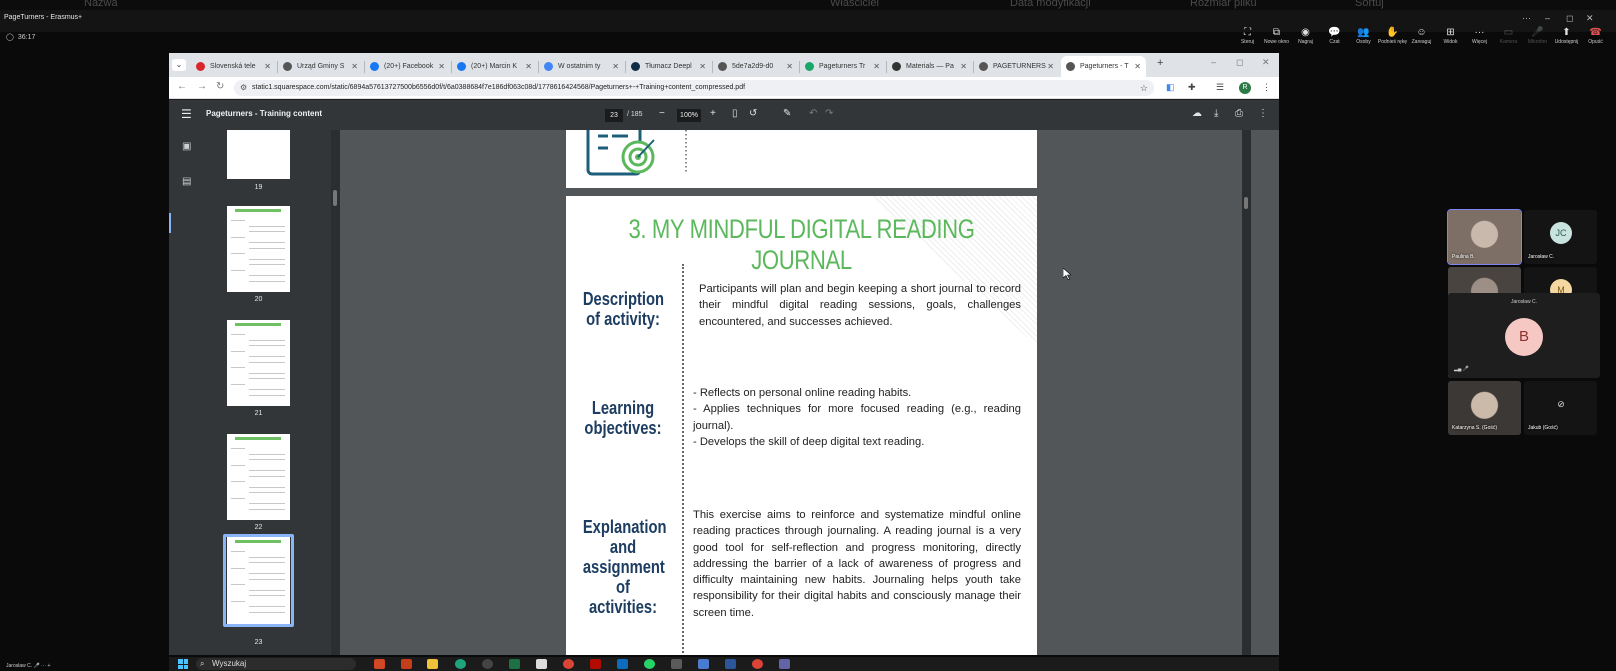 The height and width of the screenshot is (671, 1616). I want to click on browser-tab: (20+) Marcin K ✕, so click(494, 66).